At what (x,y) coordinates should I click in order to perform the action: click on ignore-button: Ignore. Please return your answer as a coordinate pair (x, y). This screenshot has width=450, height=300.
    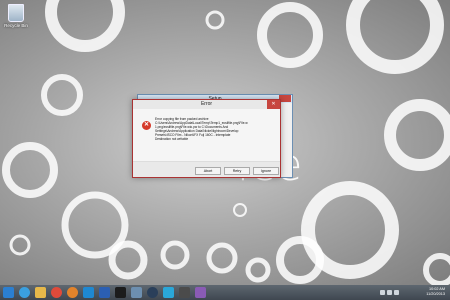
    Looking at the image, I should click on (266, 171).